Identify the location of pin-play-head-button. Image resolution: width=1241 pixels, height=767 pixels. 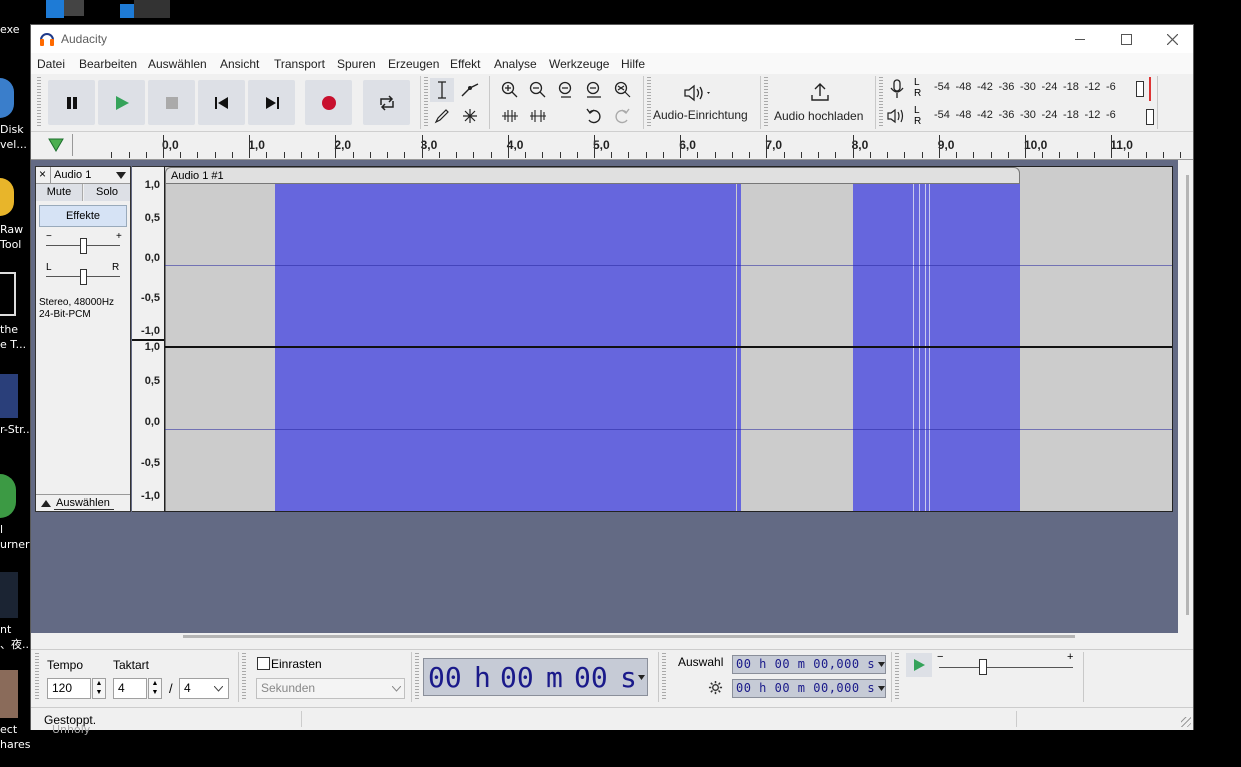
(57, 145).